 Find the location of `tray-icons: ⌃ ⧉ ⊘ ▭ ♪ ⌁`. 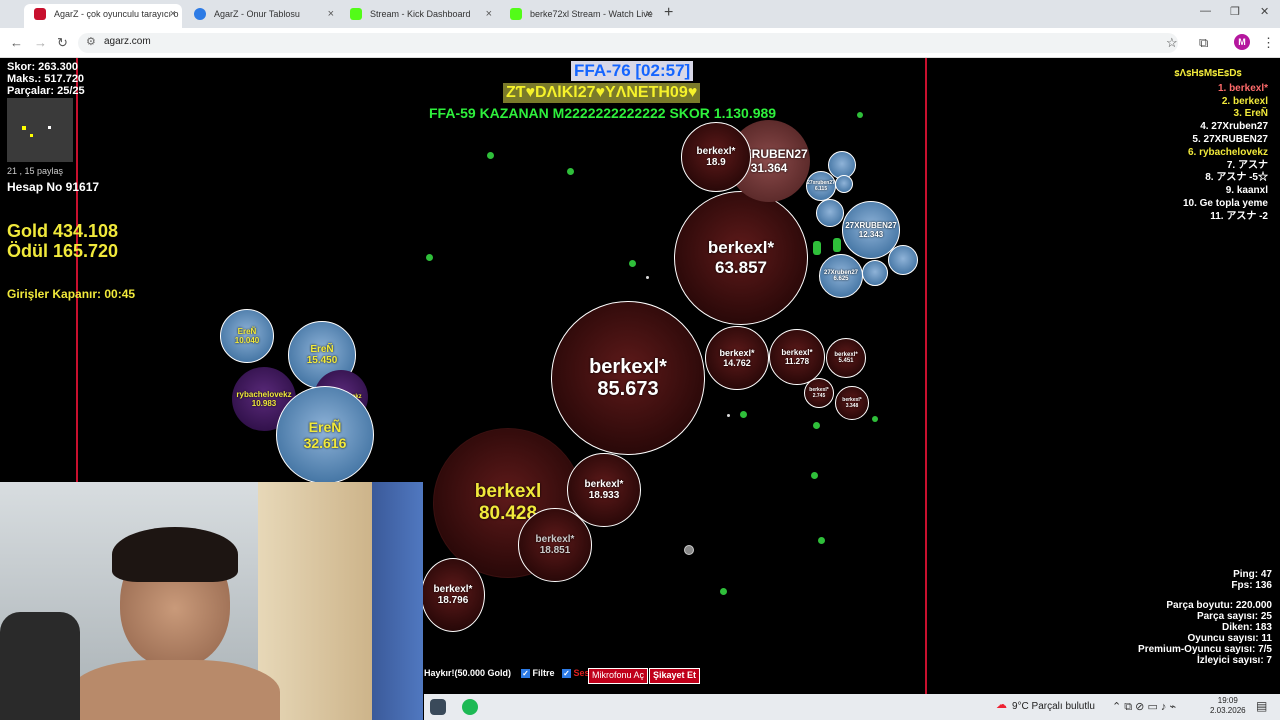

tray-icons: ⌃ ⧉ ⊘ ▭ ♪ ⌁ is located at coordinates (1144, 707).